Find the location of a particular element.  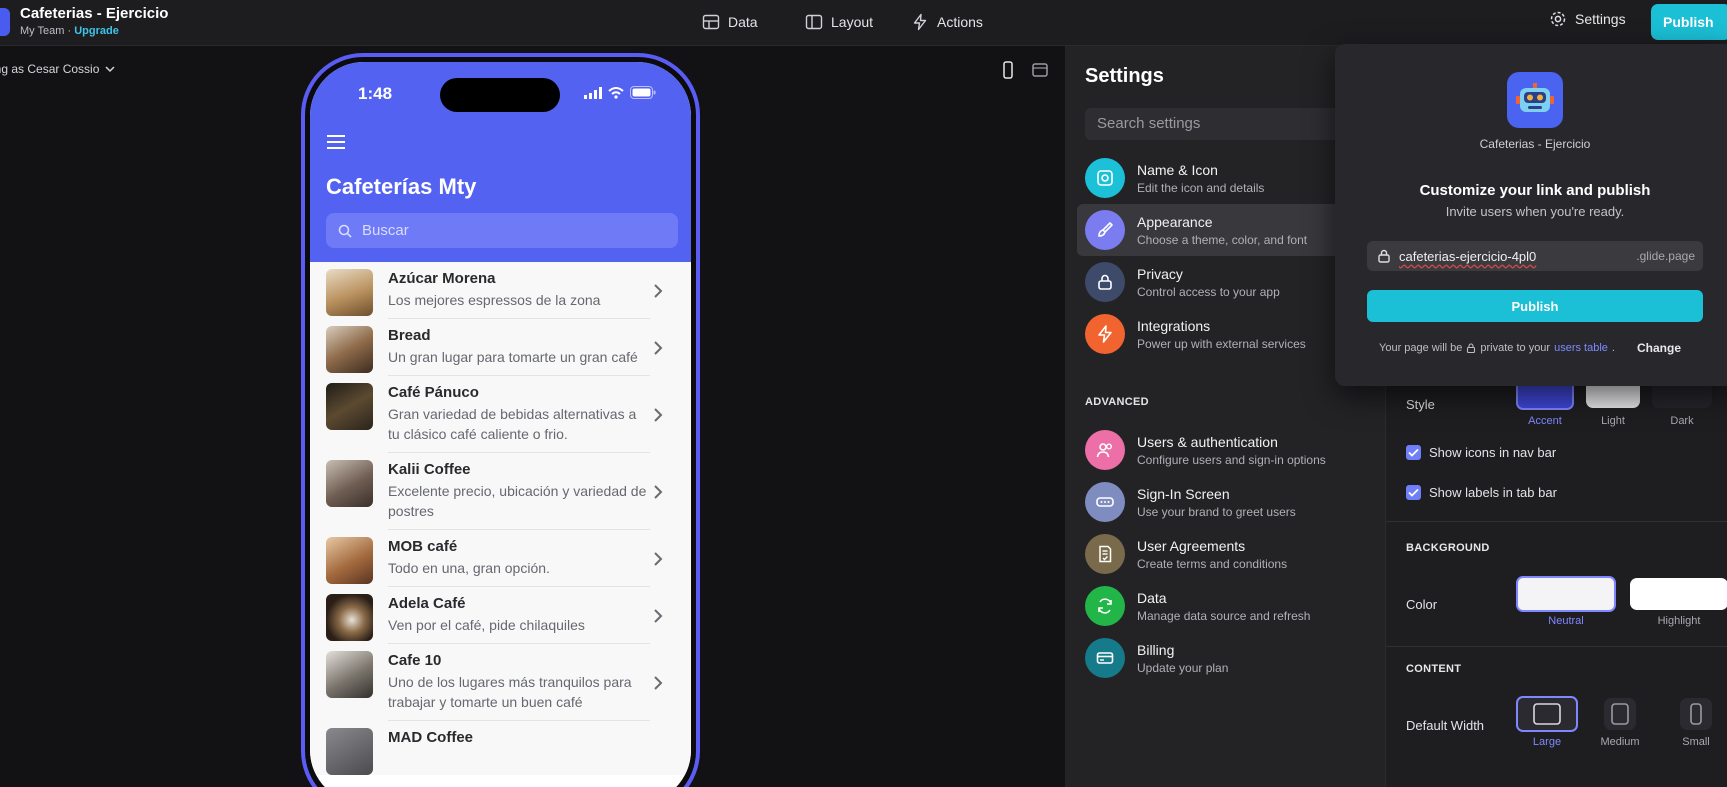

settings-item-subtitle: Create terms and conditions is located at coordinates (1212, 563).